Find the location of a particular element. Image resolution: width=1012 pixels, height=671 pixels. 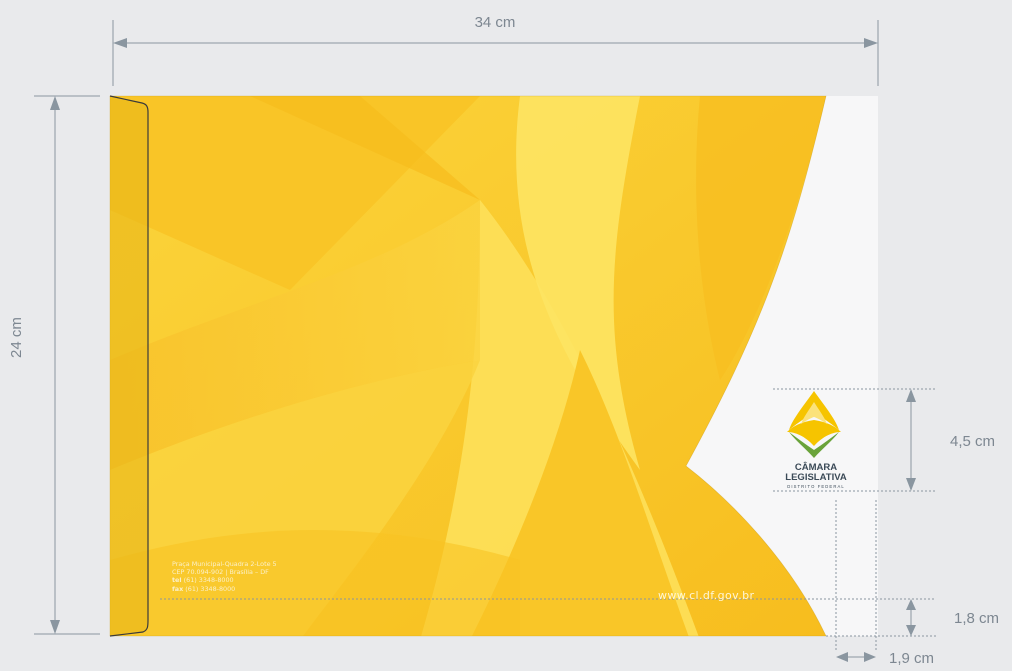

address-line-1: Praça Municipal-Quadra 2-Lote 5 is located at coordinates (224, 564).